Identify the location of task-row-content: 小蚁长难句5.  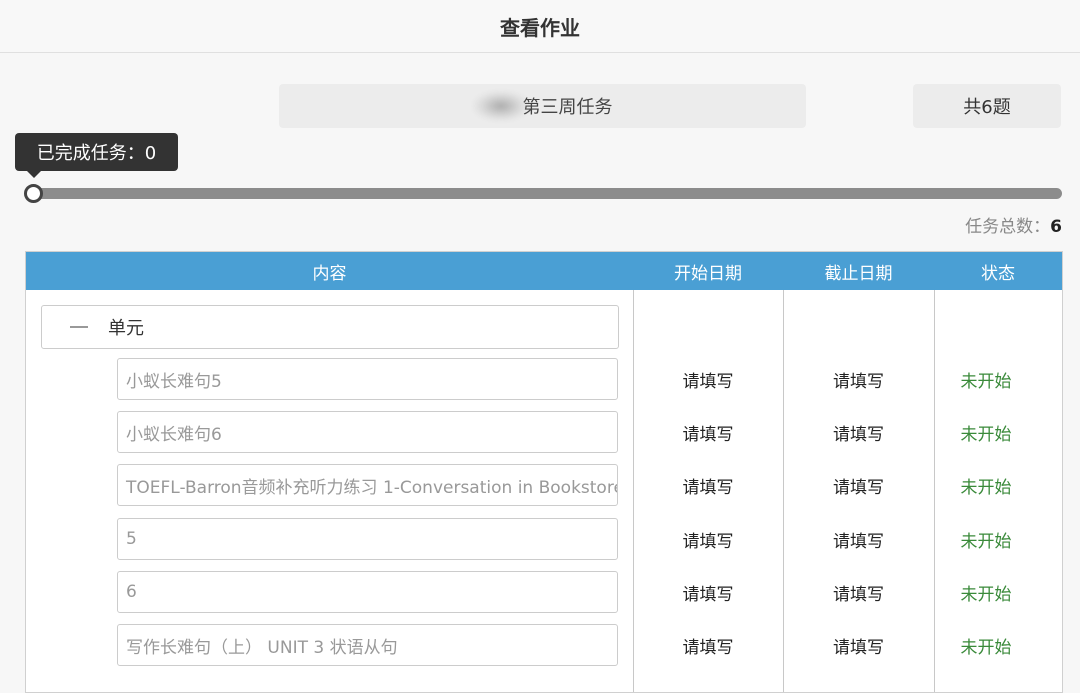
(367, 379).